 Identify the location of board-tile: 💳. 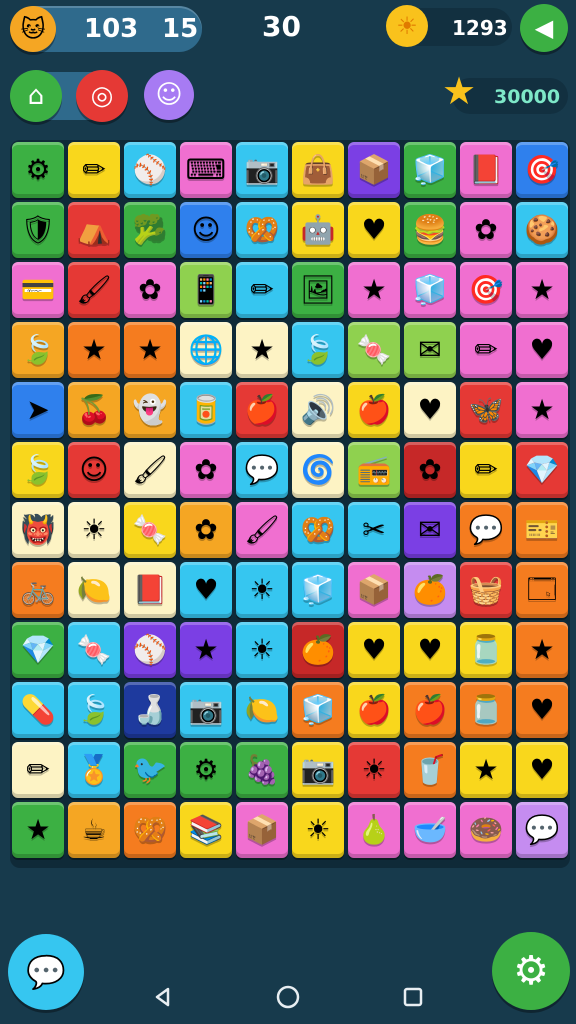
(38, 290).